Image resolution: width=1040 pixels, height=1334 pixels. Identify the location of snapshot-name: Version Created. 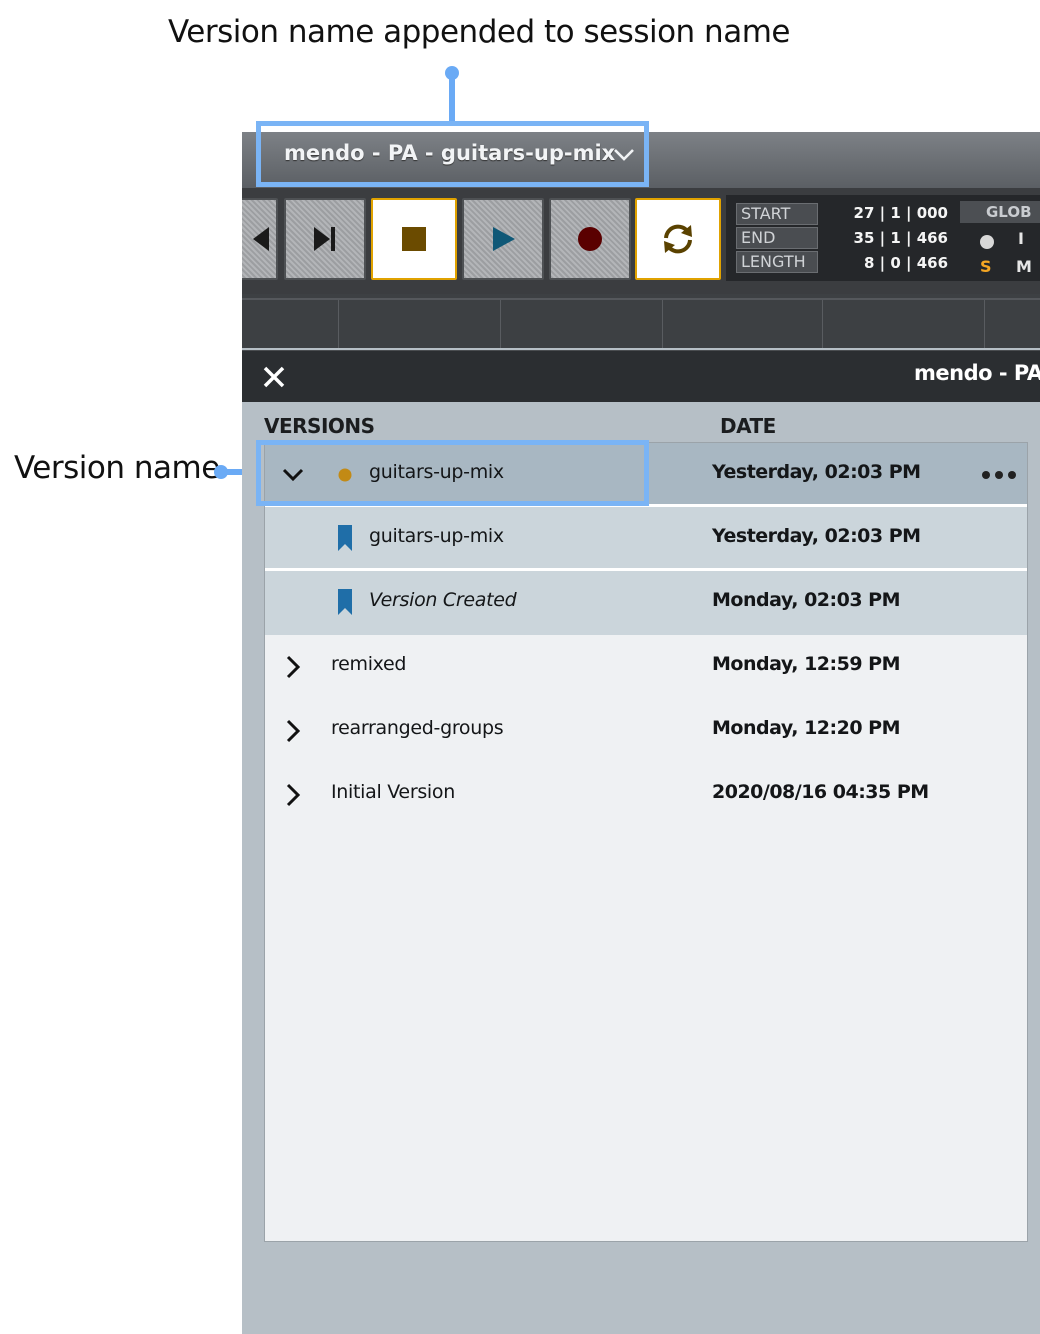
(443, 600).